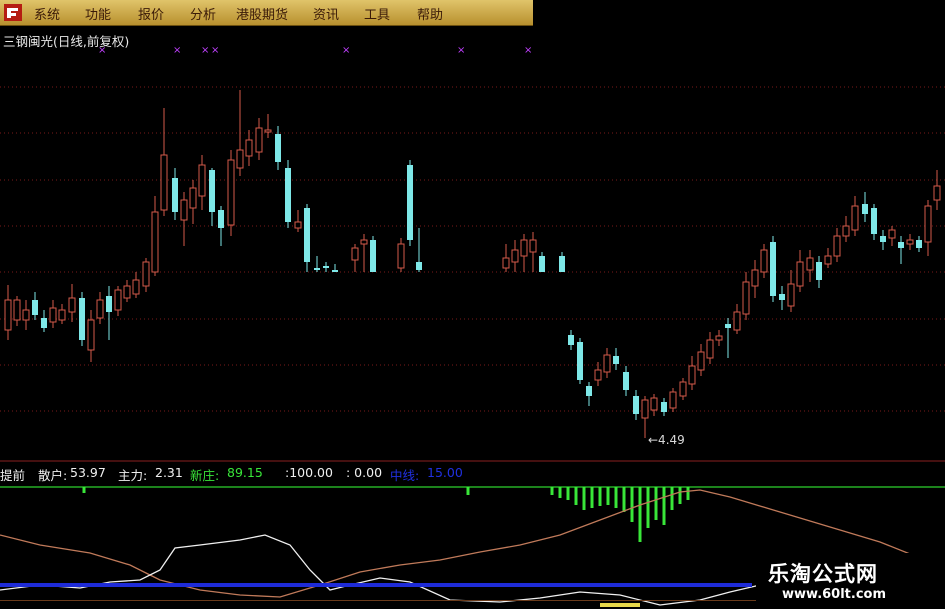 Image resolution: width=945 pixels, height=609 pixels. I want to click on main-force-label: 主力:, so click(133, 475).